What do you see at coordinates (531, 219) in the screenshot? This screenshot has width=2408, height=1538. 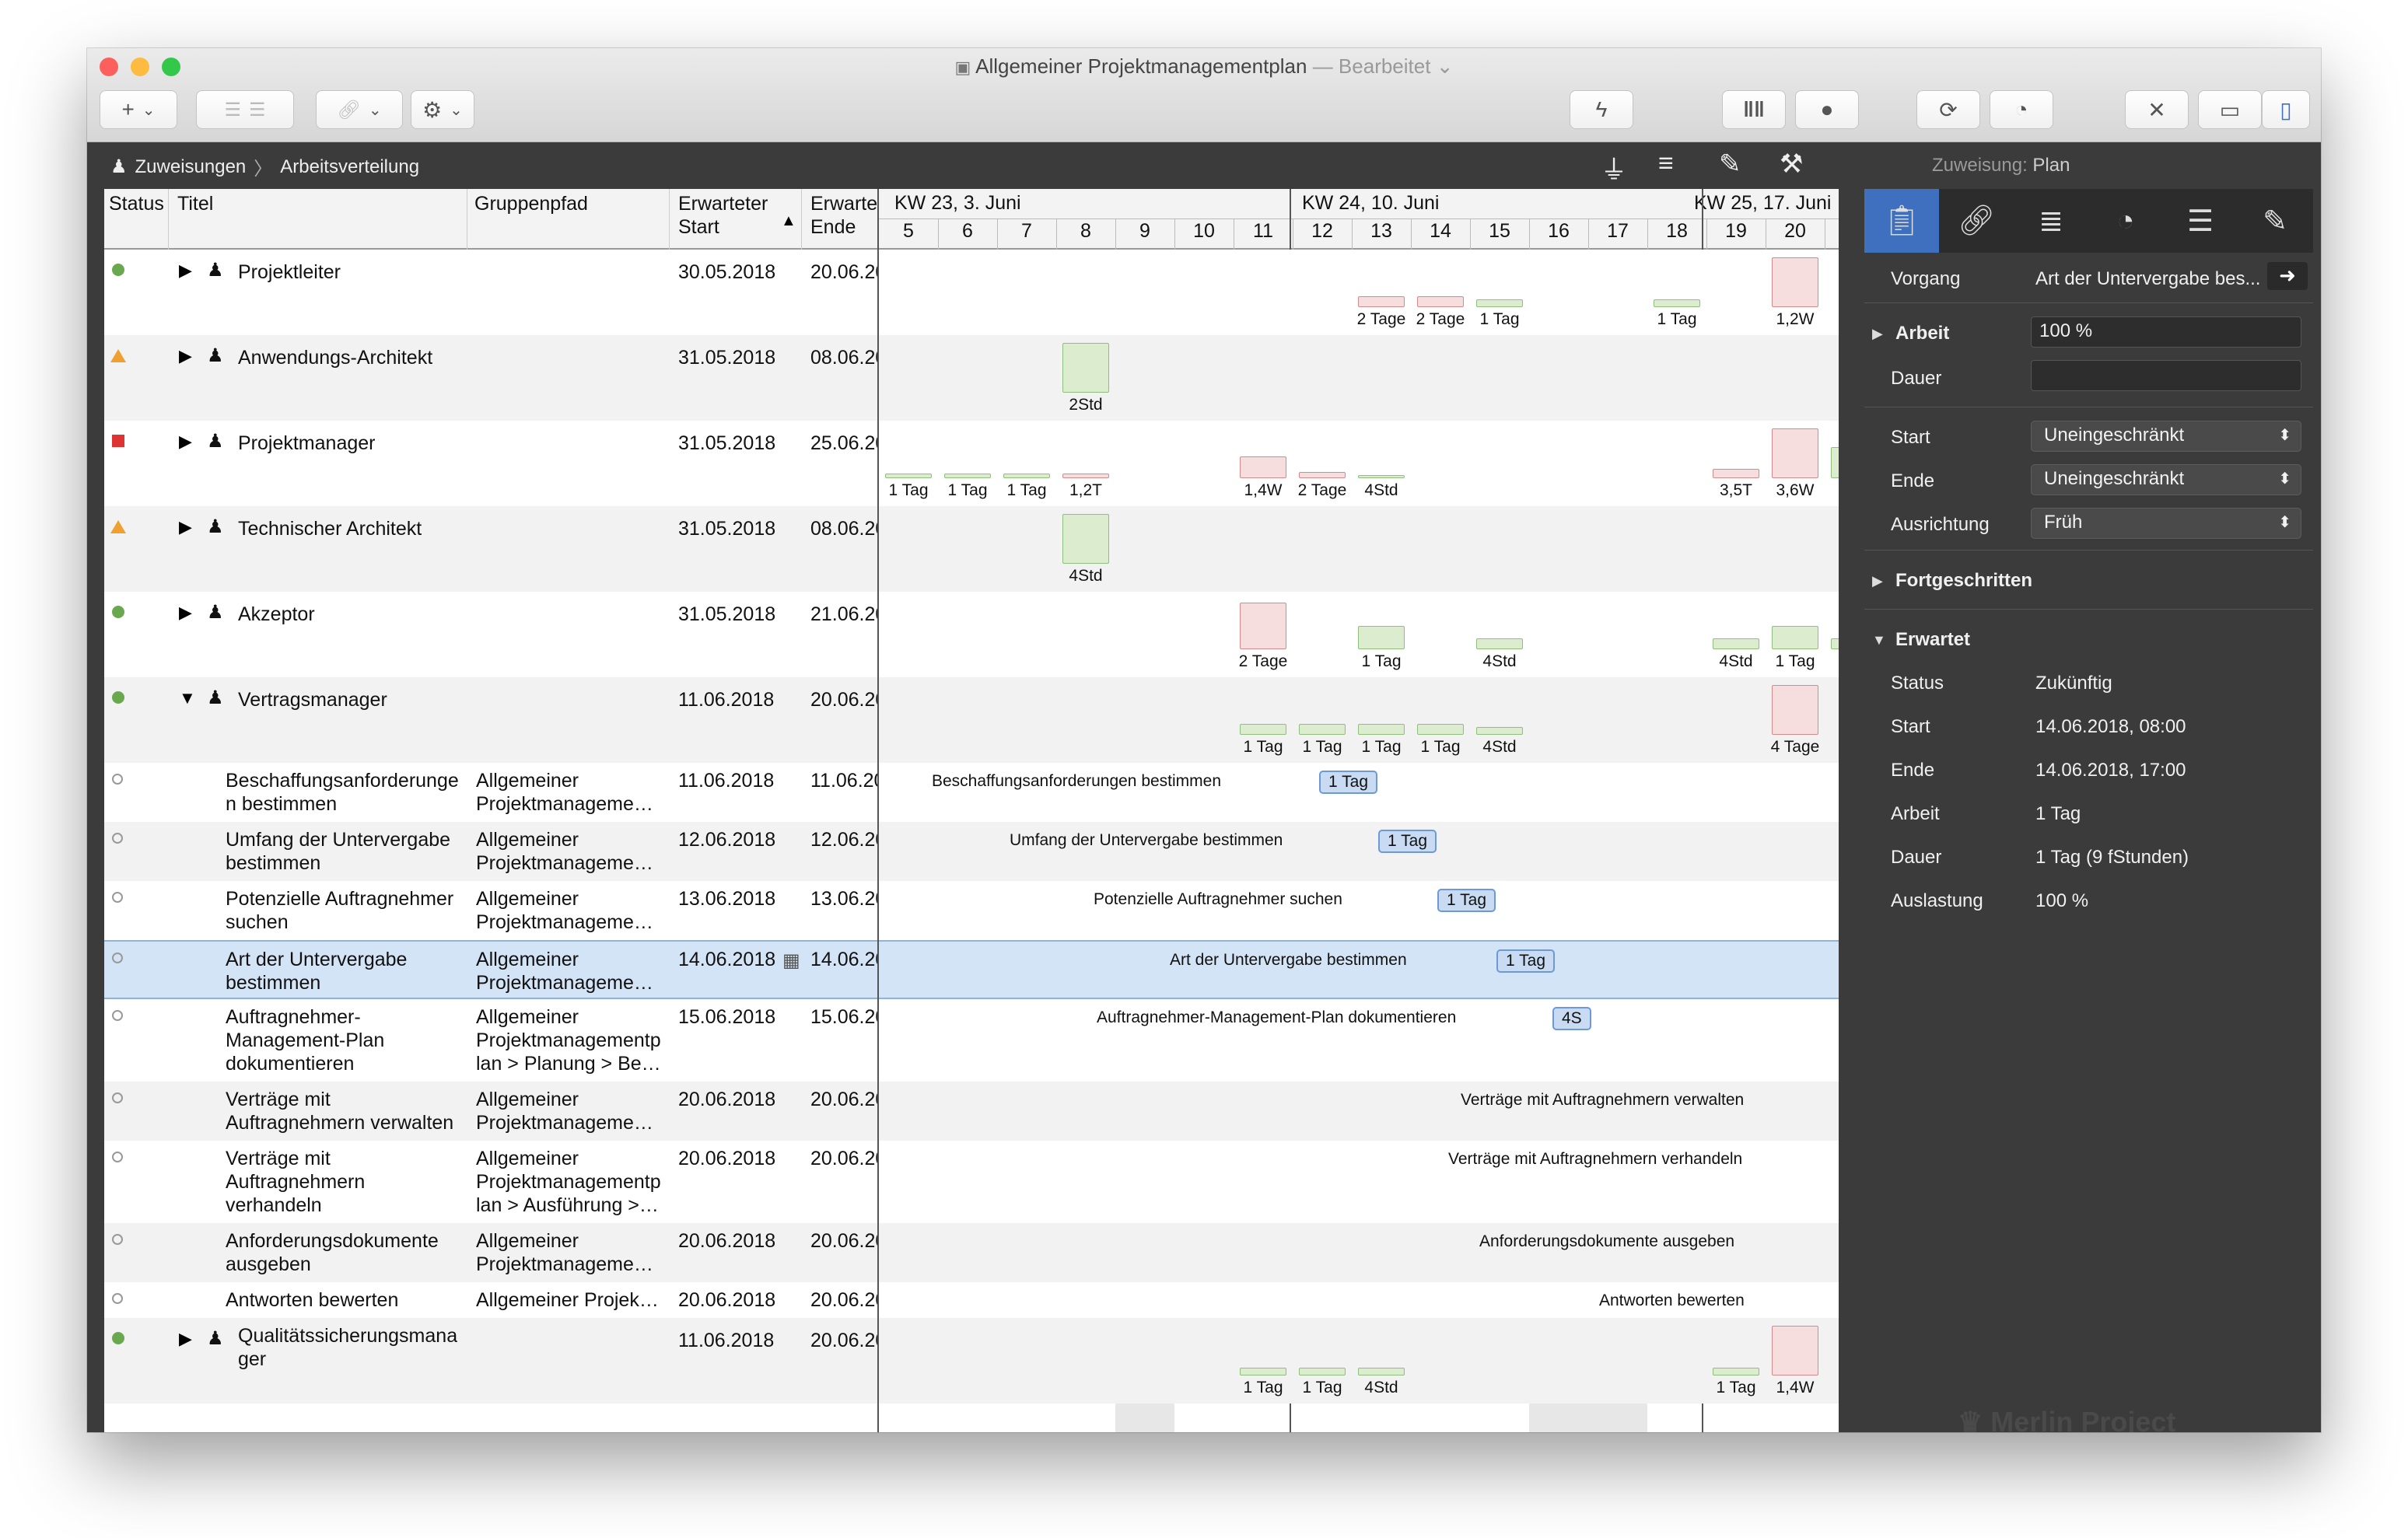 I see `column-group: Gruppenpfad` at bounding box center [531, 219].